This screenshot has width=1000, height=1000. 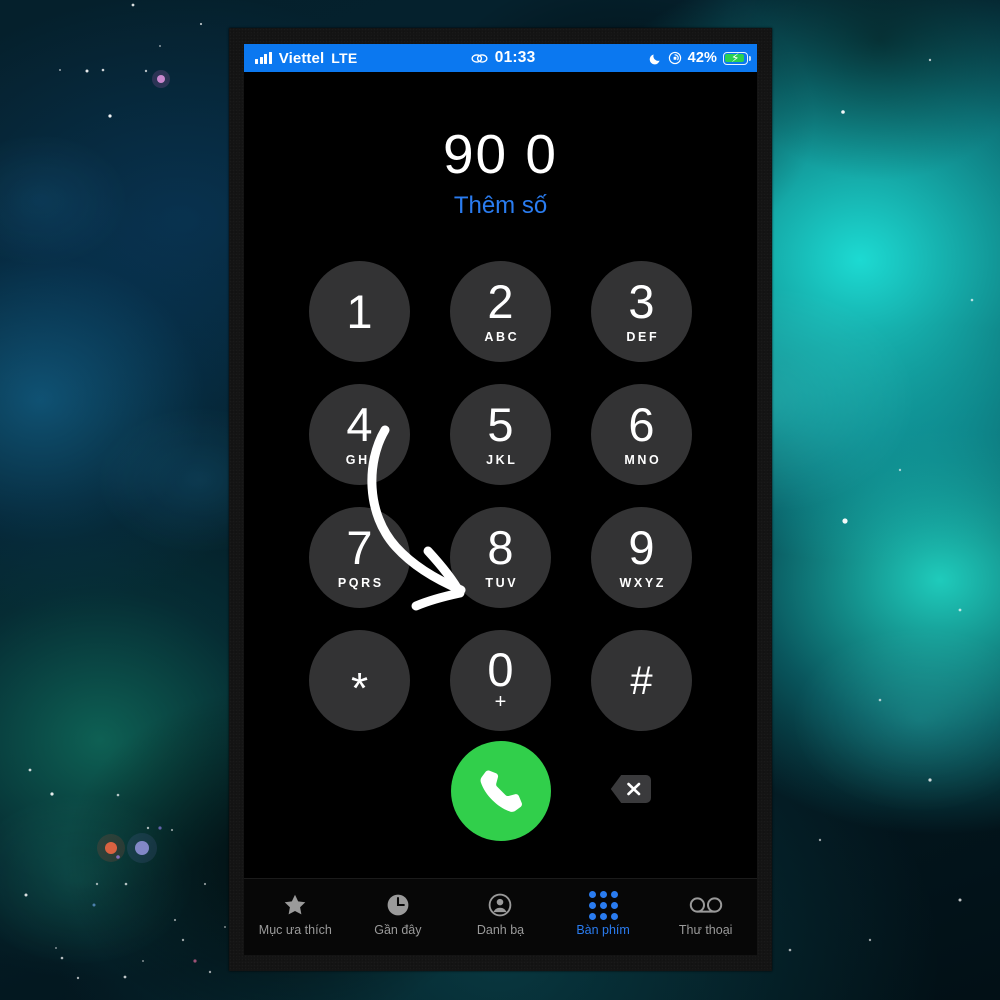 I want to click on key-digit: 5, so click(x=500, y=425).